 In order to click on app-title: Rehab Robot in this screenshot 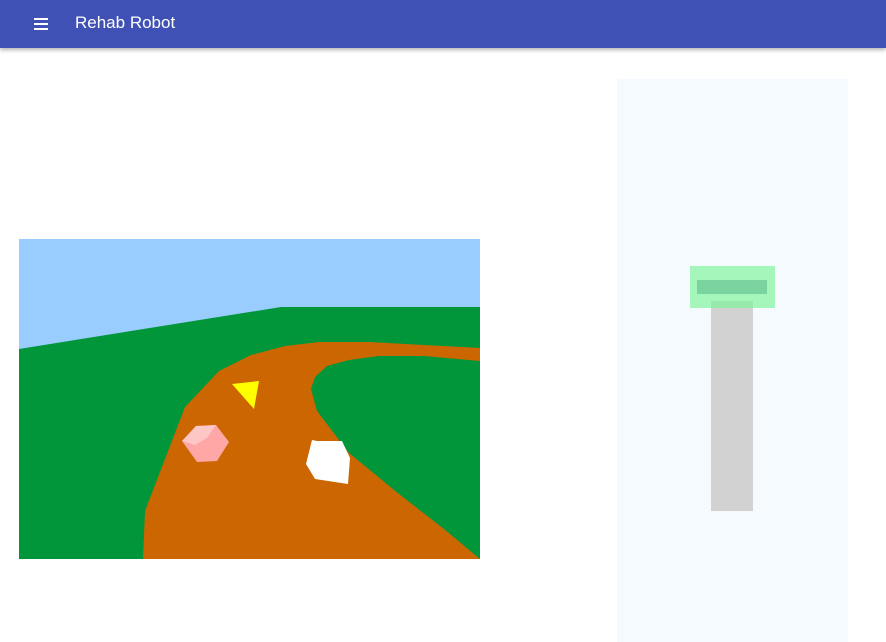, I will do `click(125, 22)`.